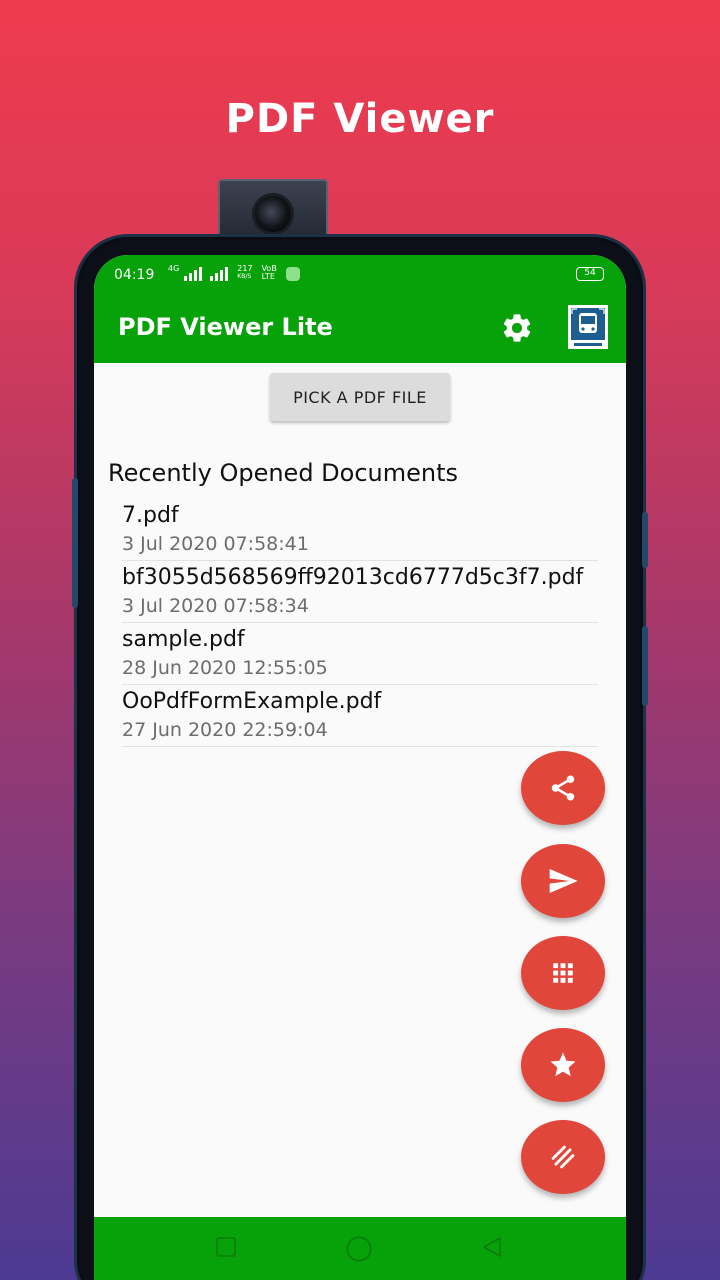 The image size is (720, 1280). Describe the element at coordinates (150, 515) in the screenshot. I see `document-name: 7.pdf` at that location.